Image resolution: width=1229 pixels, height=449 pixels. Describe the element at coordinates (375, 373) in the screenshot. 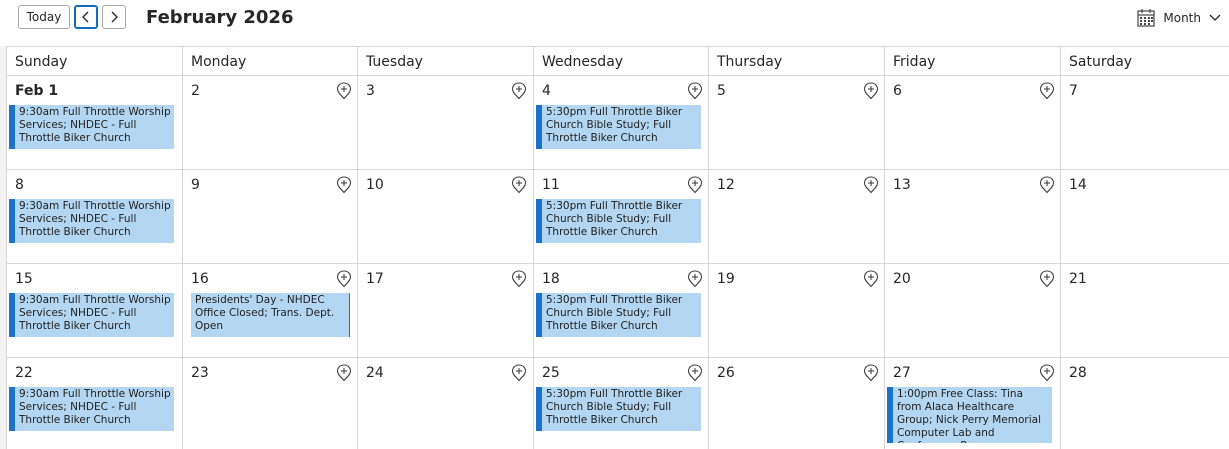

I see `date-number: 24` at that location.